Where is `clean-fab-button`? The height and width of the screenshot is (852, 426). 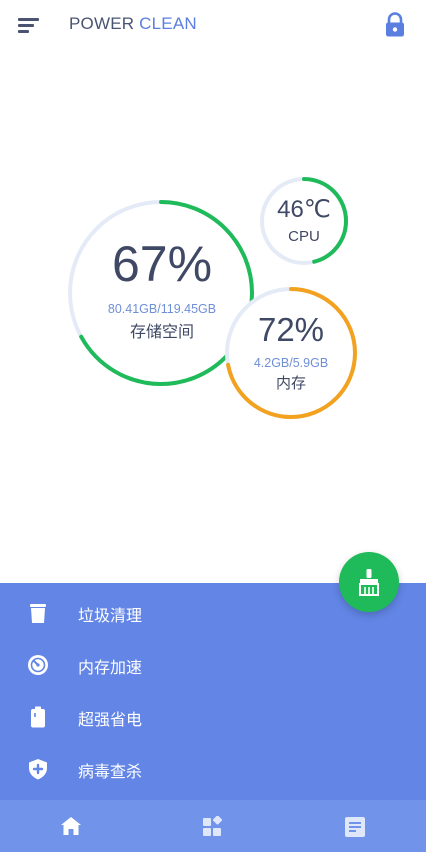 clean-fab-button is located at coordinates (369, 582).